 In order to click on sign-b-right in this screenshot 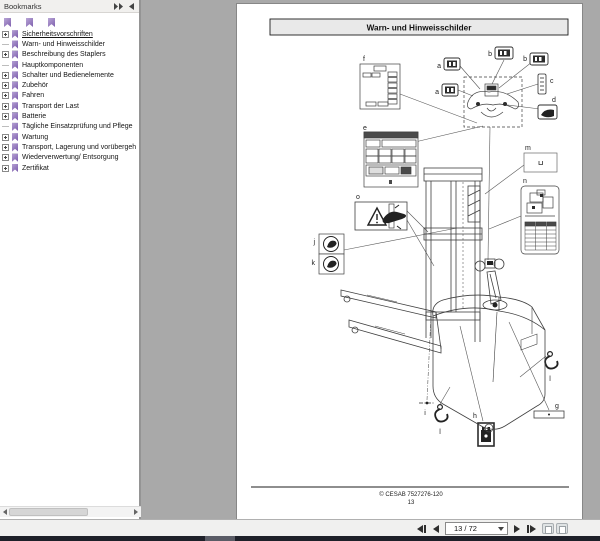, I will do `click(539, 59)`.